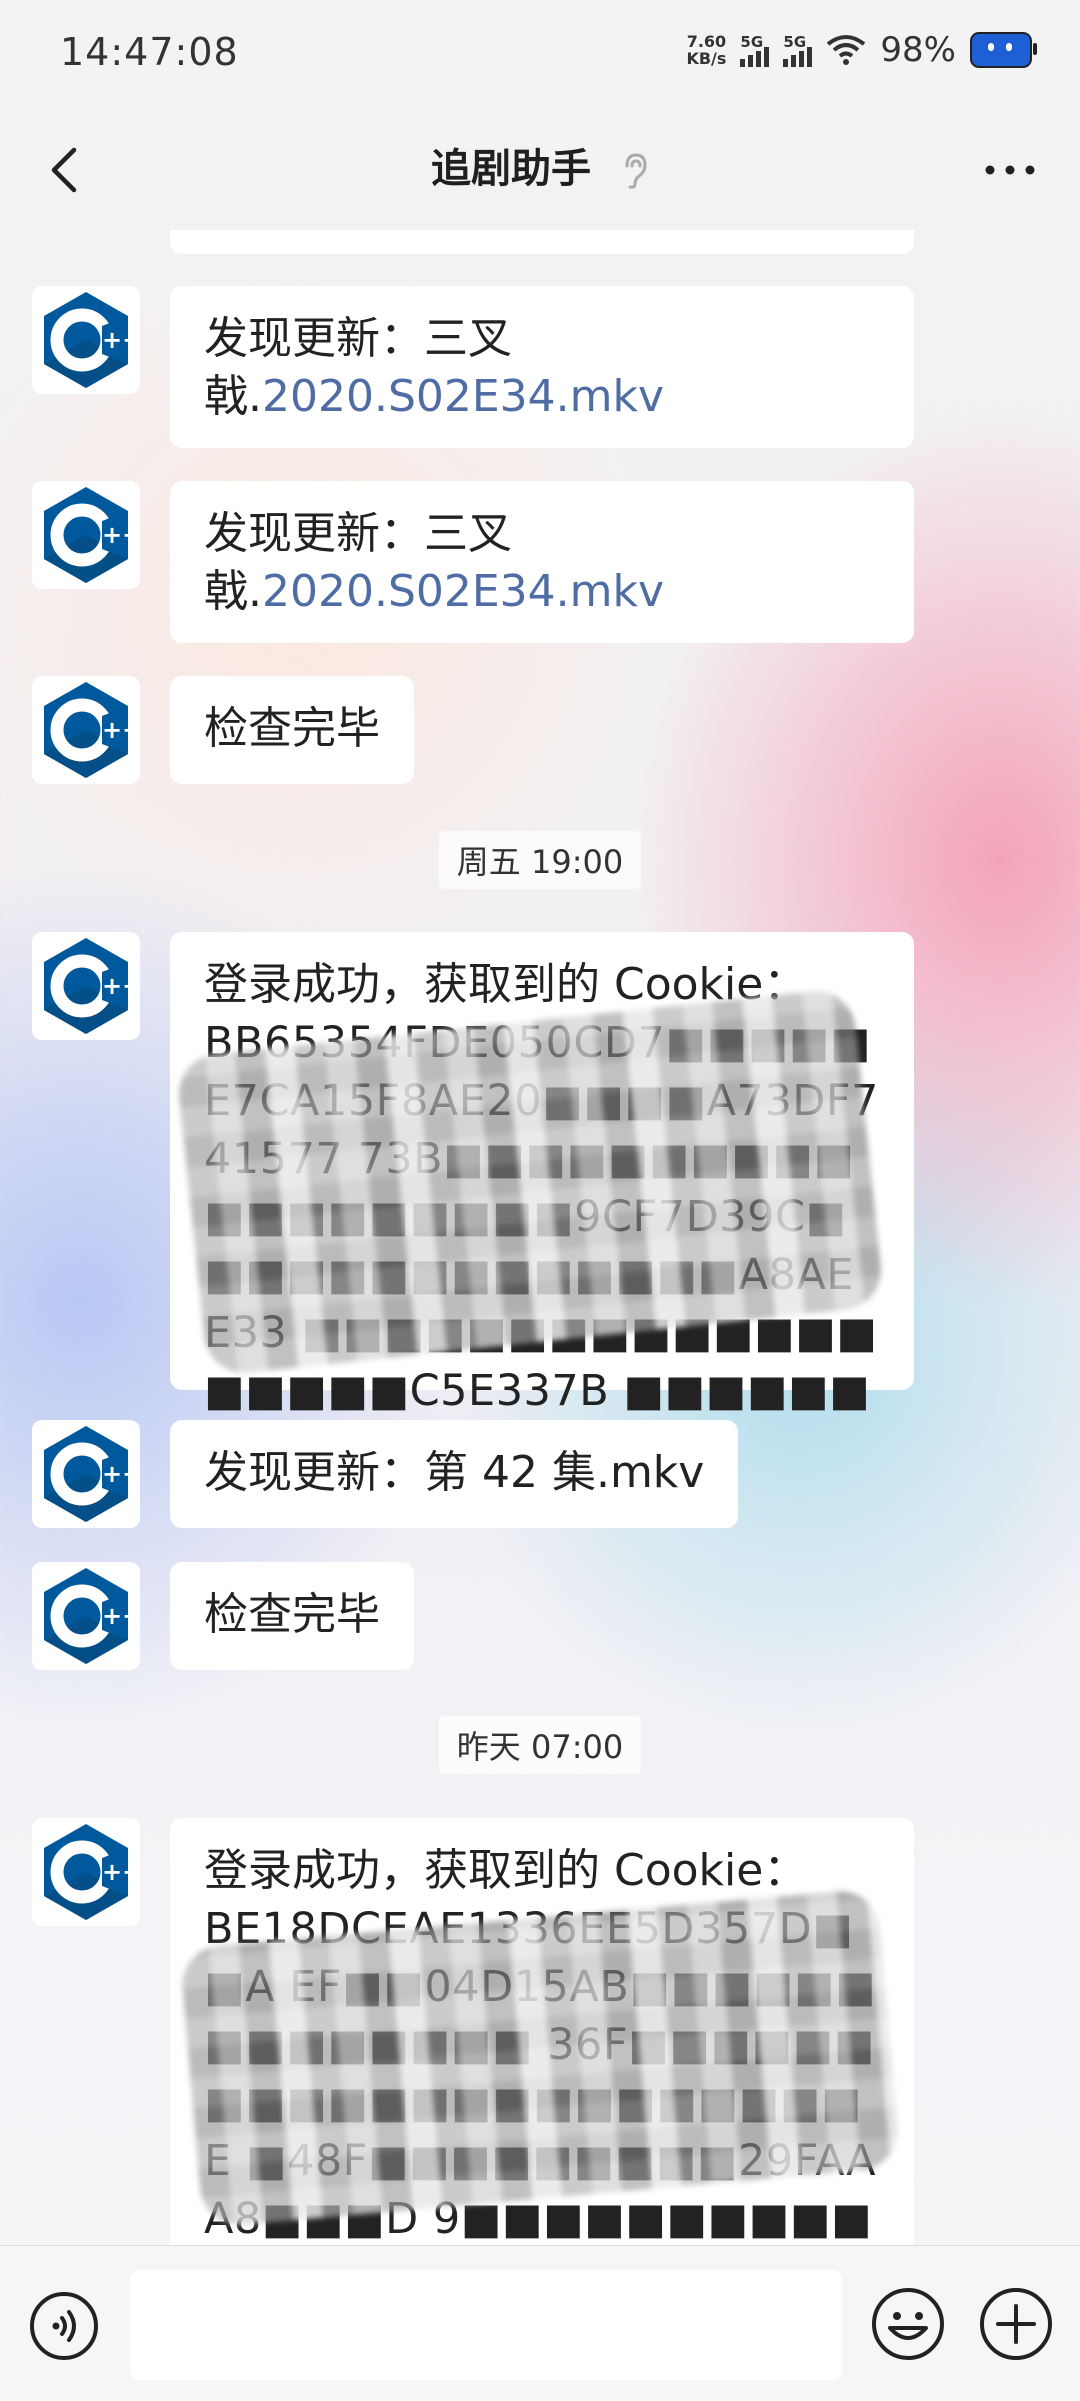  Describe the element at coordinates (636, 171) in the screenshot. I see `ear-icon` at that location.